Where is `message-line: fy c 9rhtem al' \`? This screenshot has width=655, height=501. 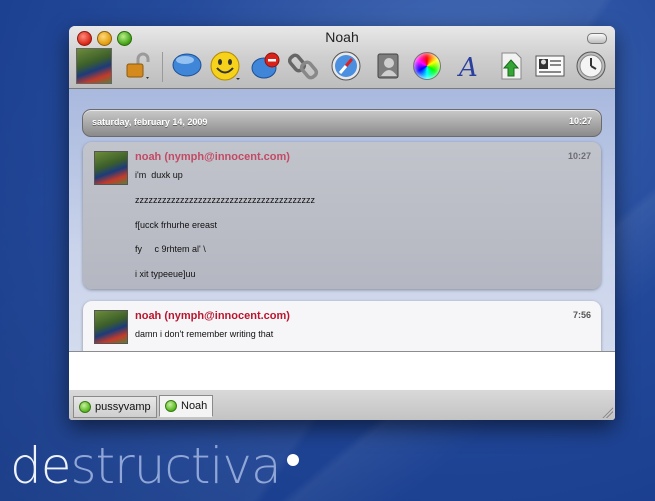 message-line: fy c 9rhtem al' \ is located at coordinates (170, 249).